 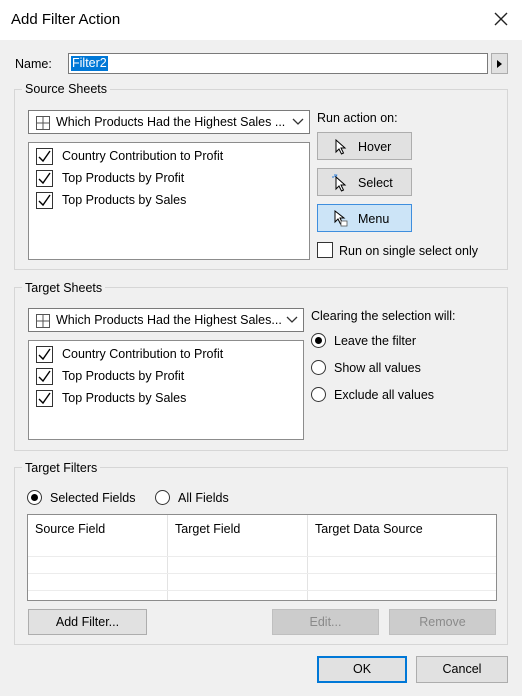 I want to click on column-header-target-field: Target Field, so click(x=207, y=529).